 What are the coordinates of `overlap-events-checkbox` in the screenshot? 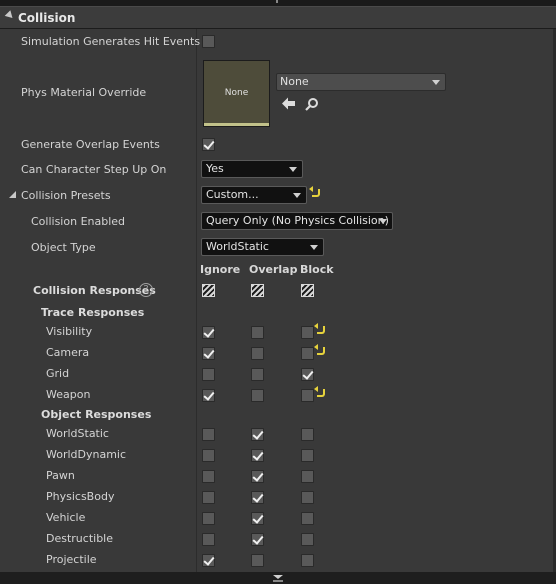 It's located at (208, 144).